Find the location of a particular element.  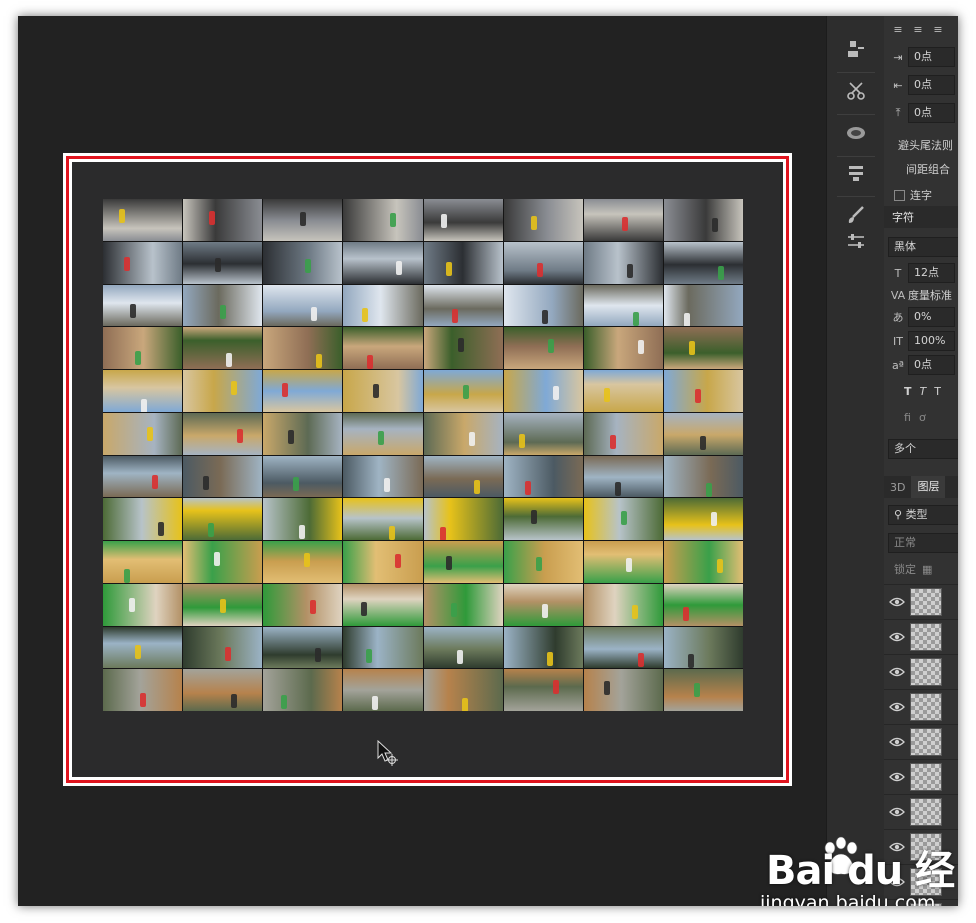

kerning-row: VA 度量标准 is located at coordinates (920, 295).